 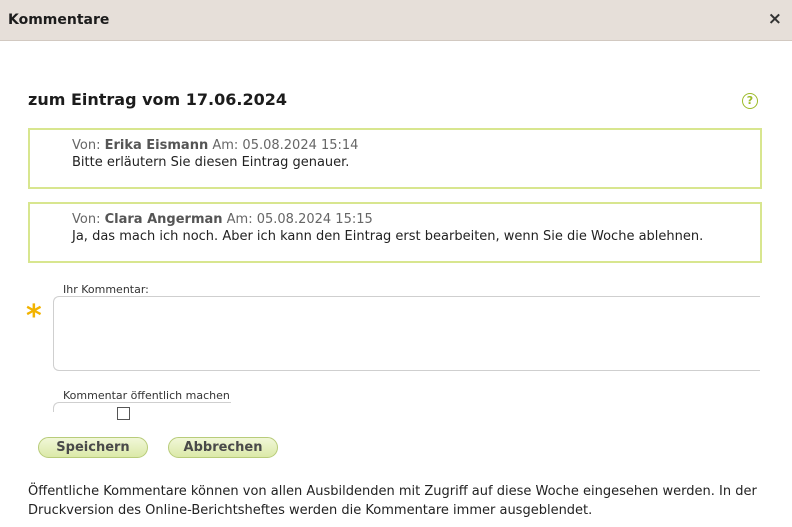 What do you see at coordinates (163, 219) in the screenshot?
I see `comment-author: Clara Angerman` at bounding box center [163, 219].